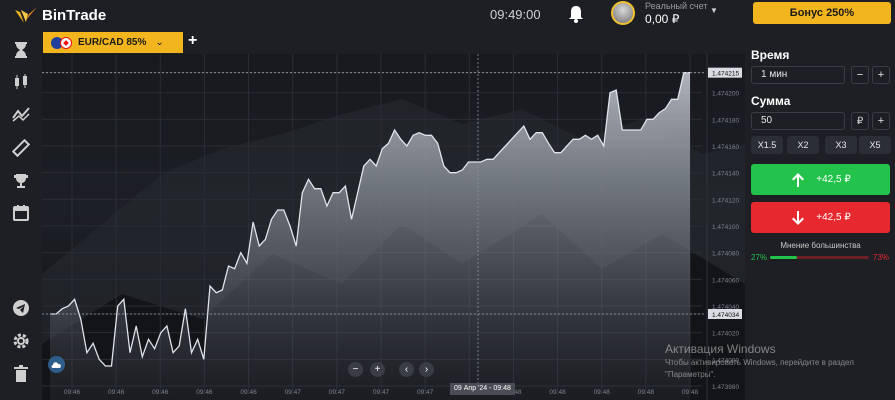 The image size is (895, 400). I want to click on sell-down-button: +42,5 ₽, so click(820, 217).